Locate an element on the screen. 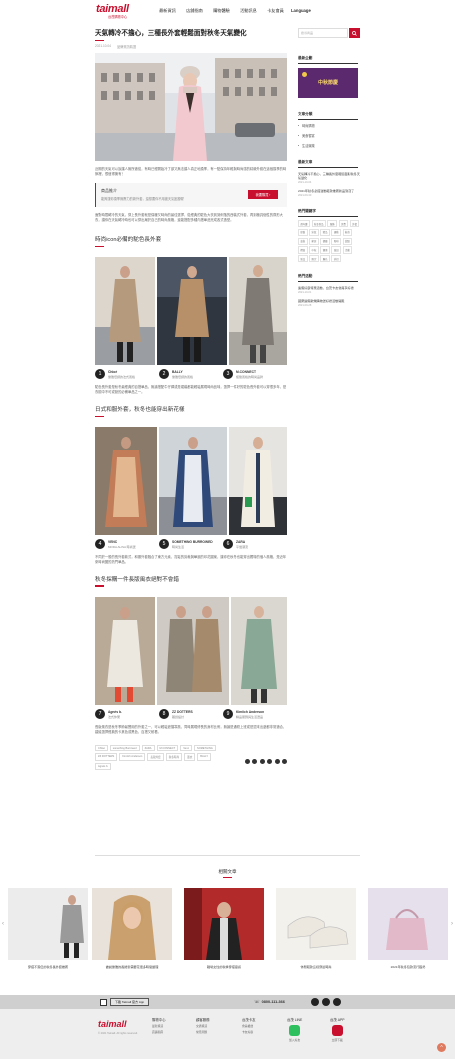  nav-item-news: 最新資訊 is located at coordinates (167, 11).